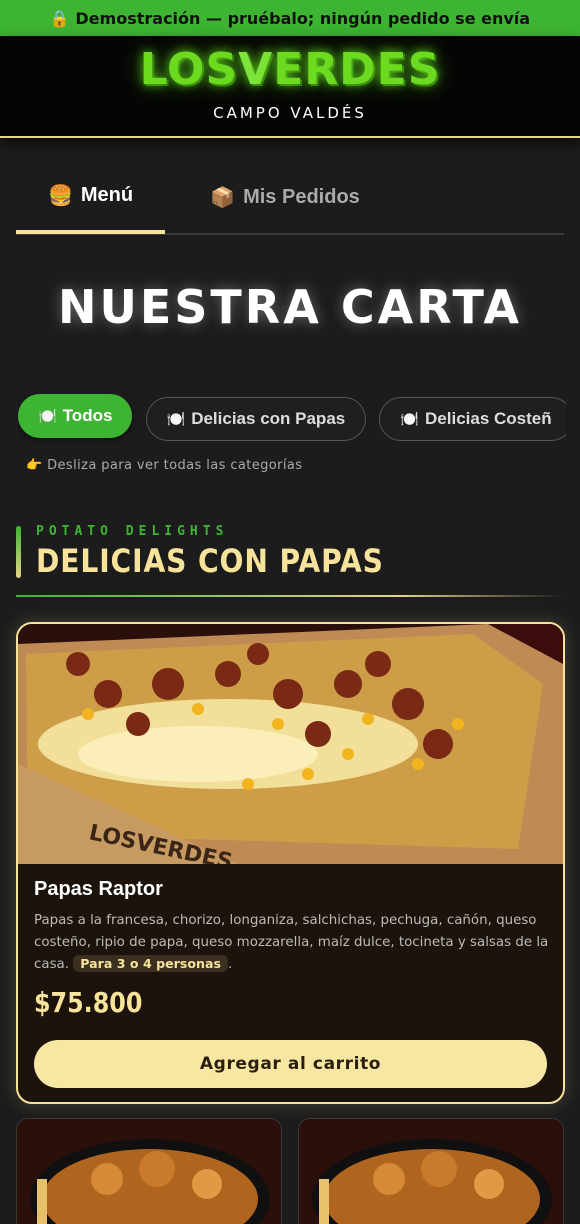 This screenshot has height=1224, width=580. I want to click on add-to-cart-button: Agregar al carrito, so click(290, 1064).